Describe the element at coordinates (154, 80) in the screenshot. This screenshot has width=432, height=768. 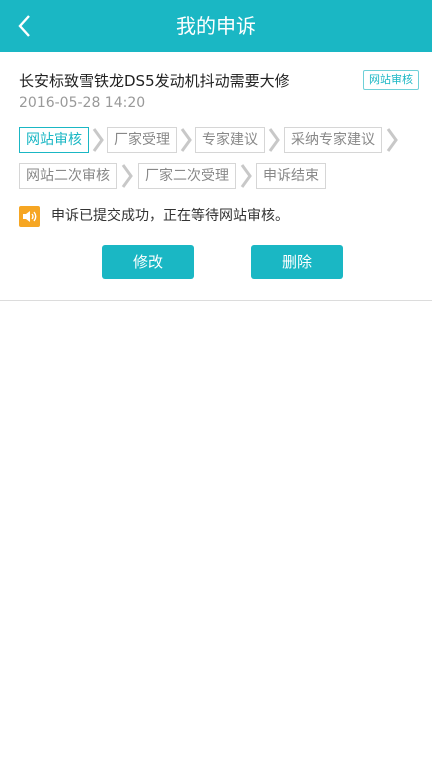
I see `complaint-title: 长安标致雪铁龙DS5发动机抖动需要大修` at that location.